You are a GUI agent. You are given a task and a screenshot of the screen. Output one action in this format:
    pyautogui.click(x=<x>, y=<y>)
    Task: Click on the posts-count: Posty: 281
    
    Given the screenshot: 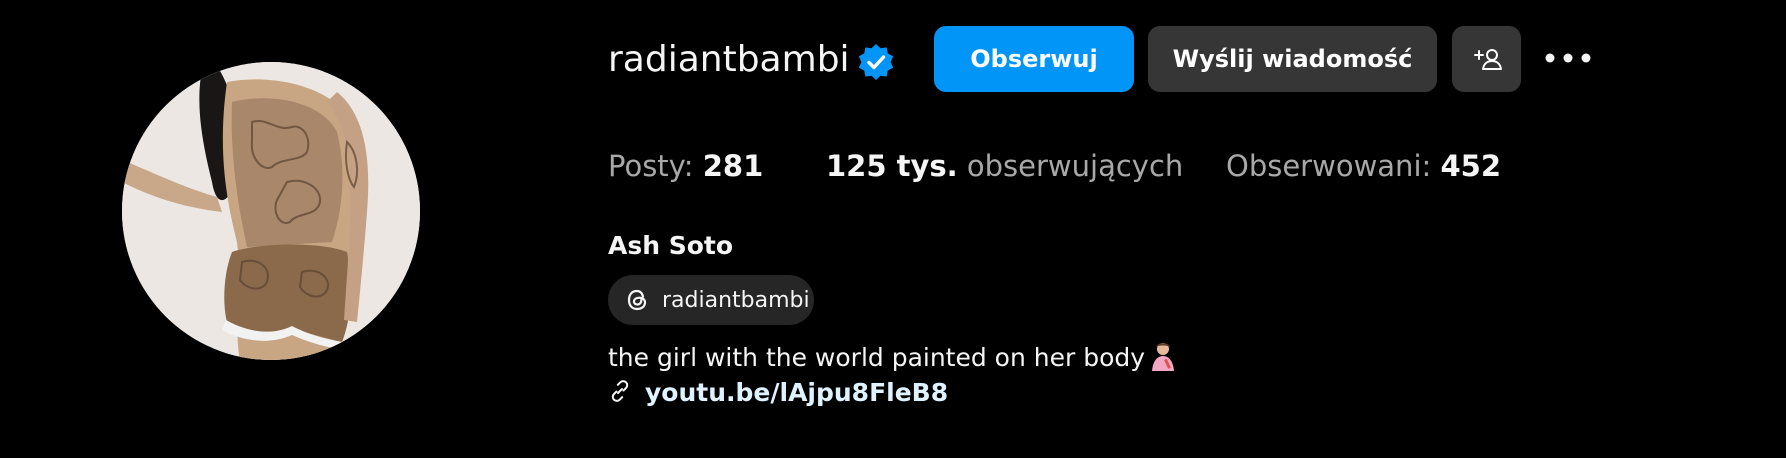 What is the action you would take?
    pyautogui.click(x=685, y=166)
    